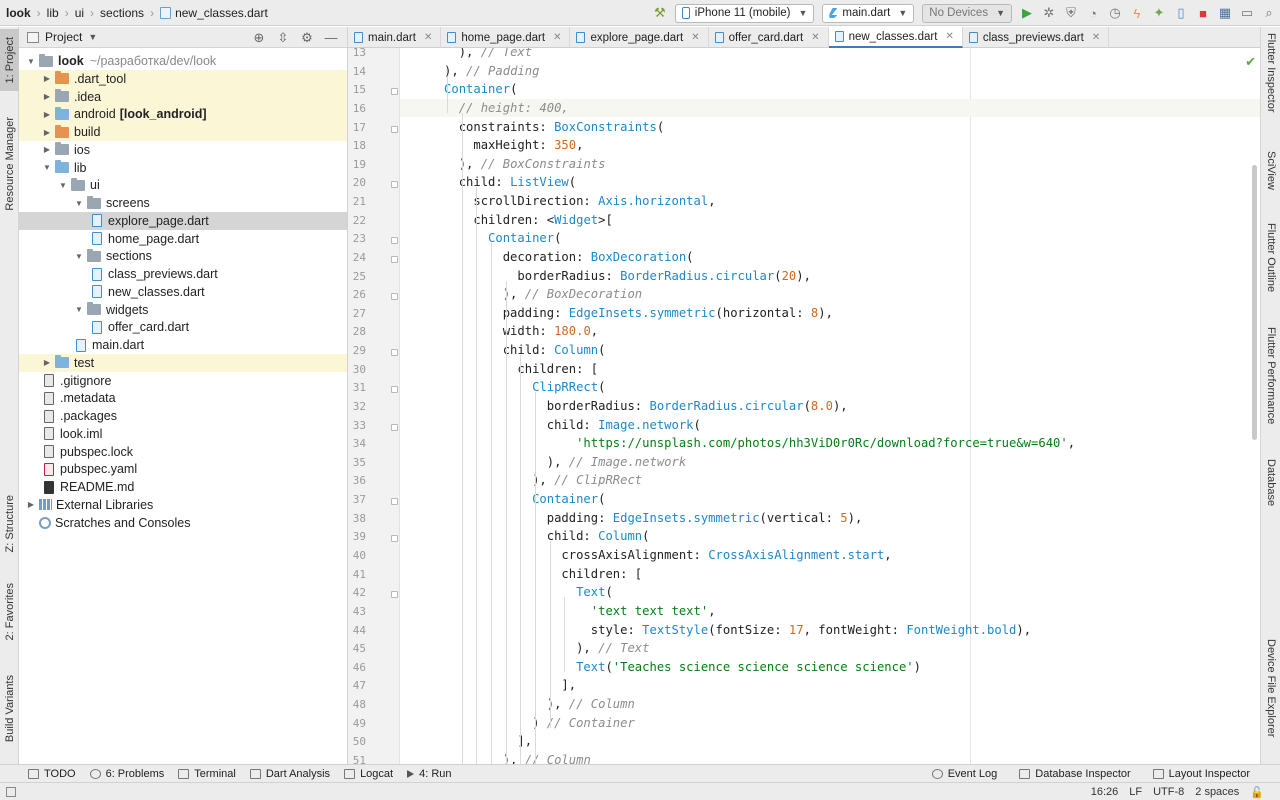 The width and height of the screenshot is (1280, 800). I want to click on tab-sciview: SciView, so click(1270, 170).